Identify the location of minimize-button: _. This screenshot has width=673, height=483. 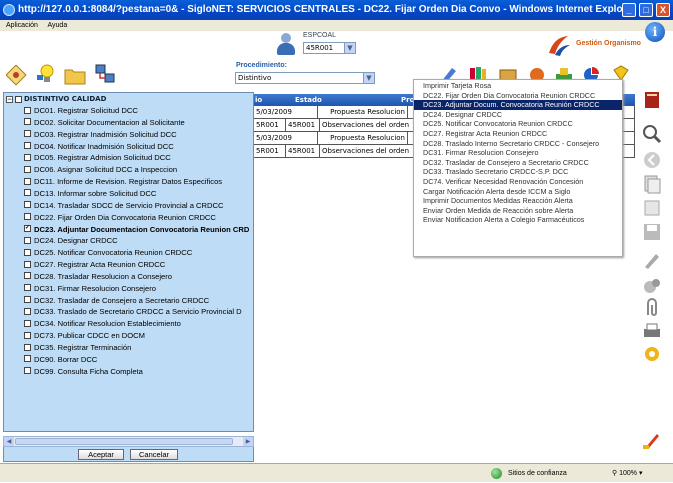
(629, 10).